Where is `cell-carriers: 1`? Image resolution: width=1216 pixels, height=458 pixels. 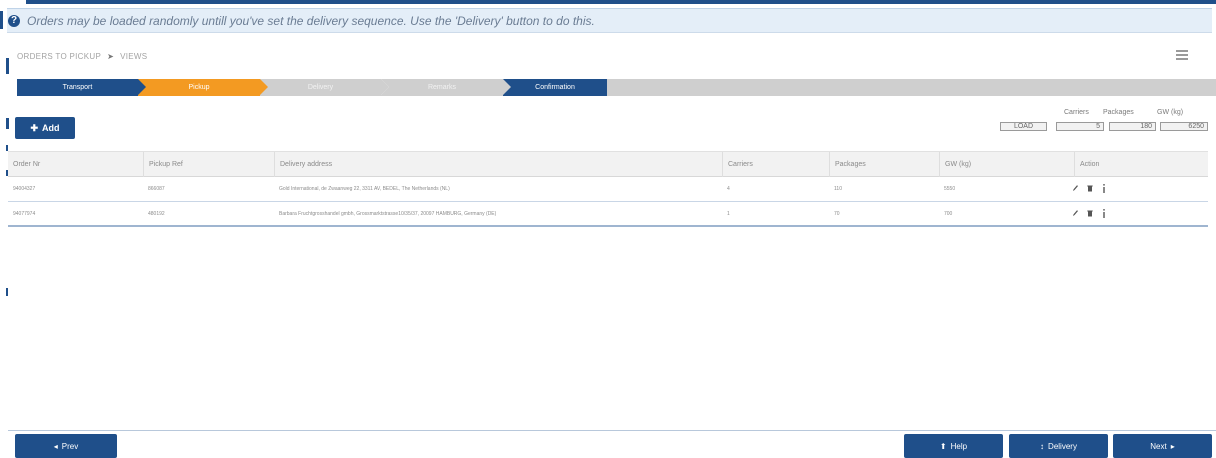 cell-carriers: 1 is located at coordinates (728, 214).